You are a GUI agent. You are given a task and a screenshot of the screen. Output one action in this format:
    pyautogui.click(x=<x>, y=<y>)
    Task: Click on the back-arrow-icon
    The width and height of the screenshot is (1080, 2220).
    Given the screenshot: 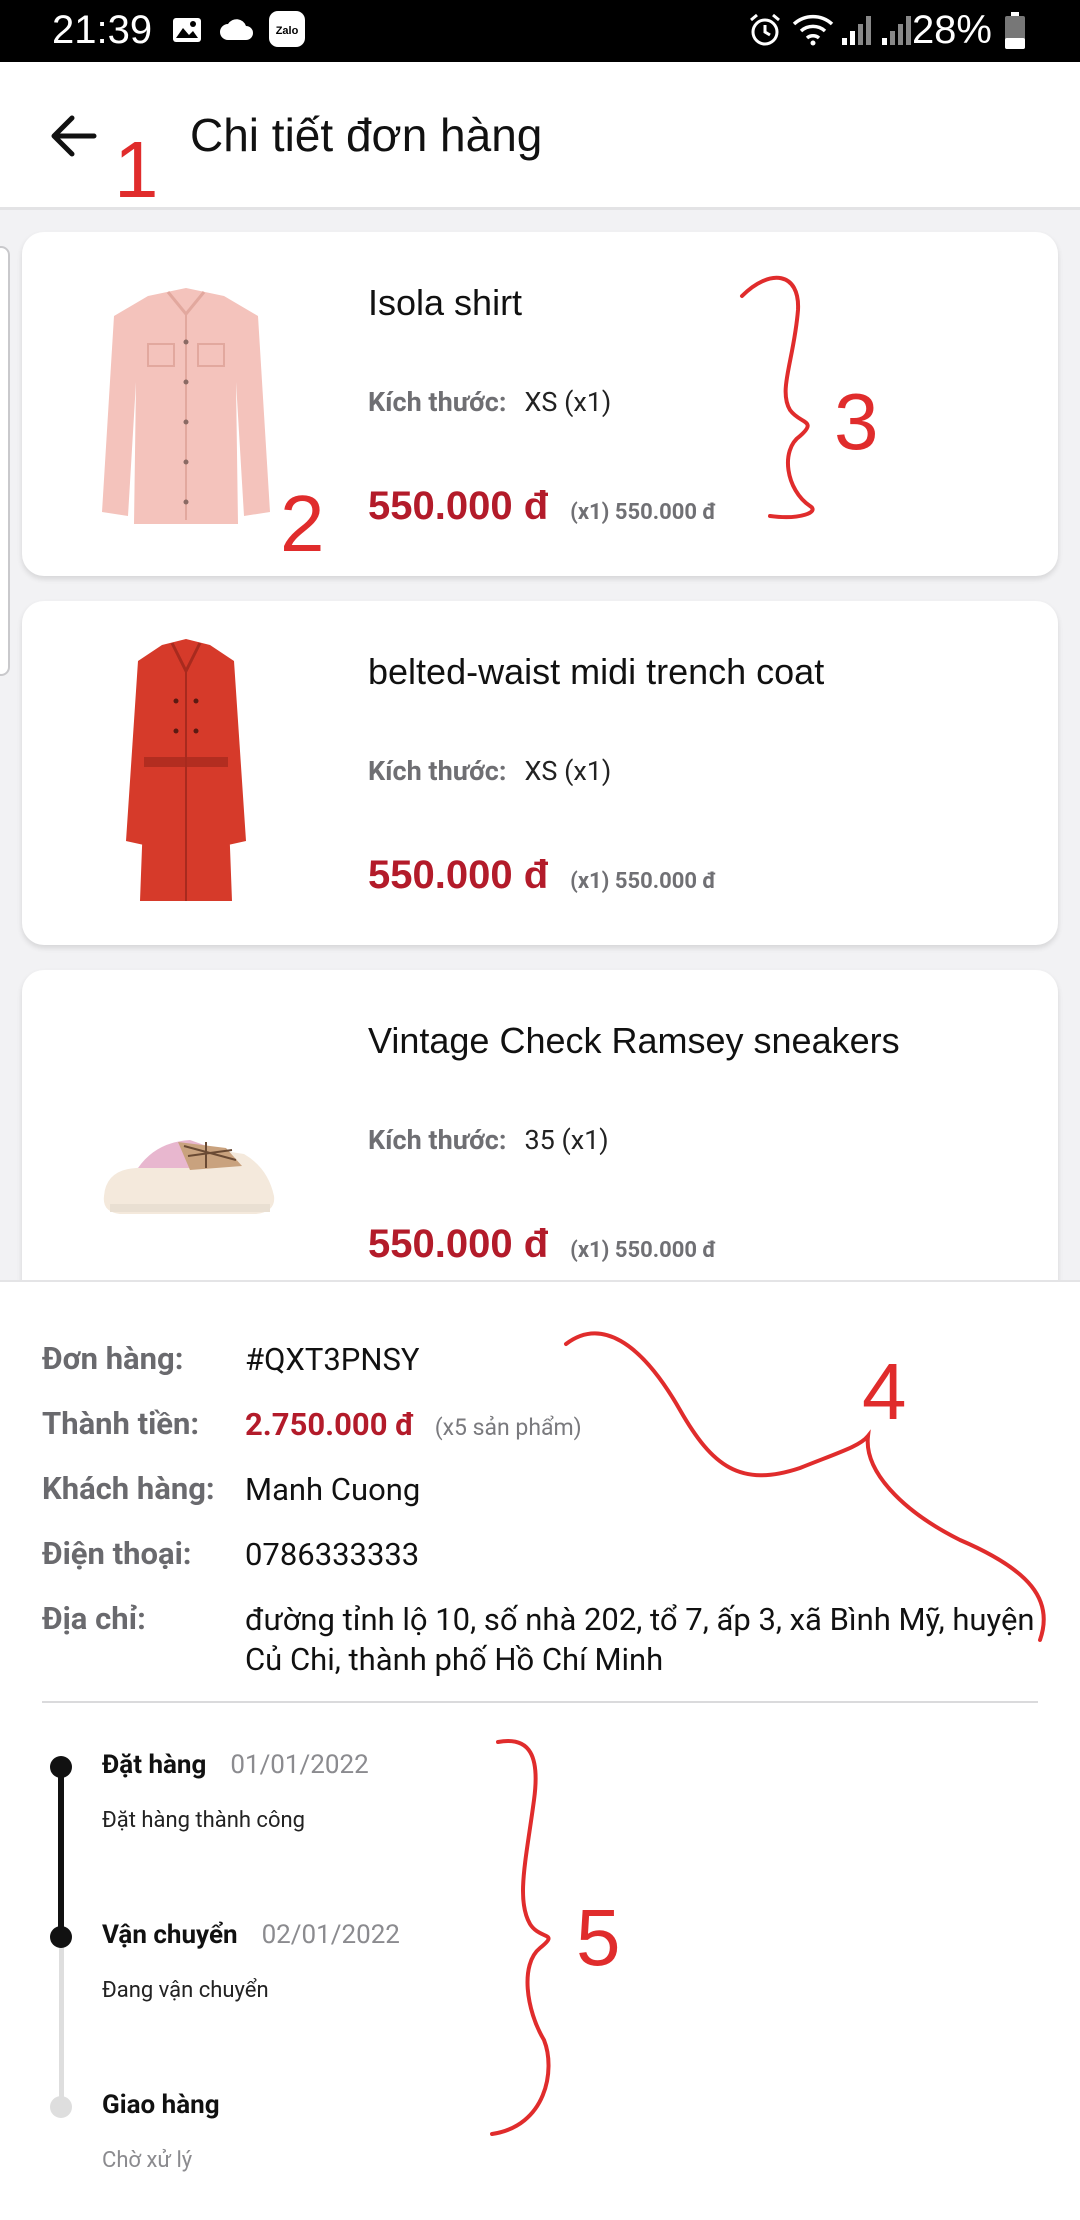 What is the action you would take?
    pyautogui.click(x=74, y=136)
    